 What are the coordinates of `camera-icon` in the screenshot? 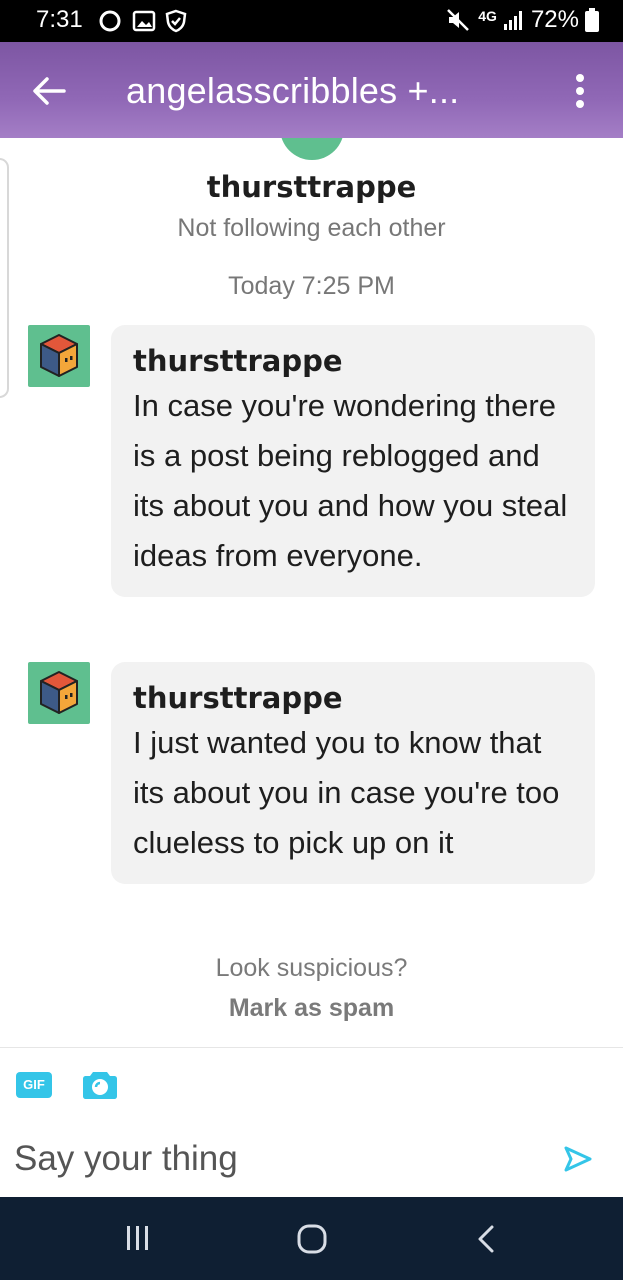 It's located at (100, 1085).